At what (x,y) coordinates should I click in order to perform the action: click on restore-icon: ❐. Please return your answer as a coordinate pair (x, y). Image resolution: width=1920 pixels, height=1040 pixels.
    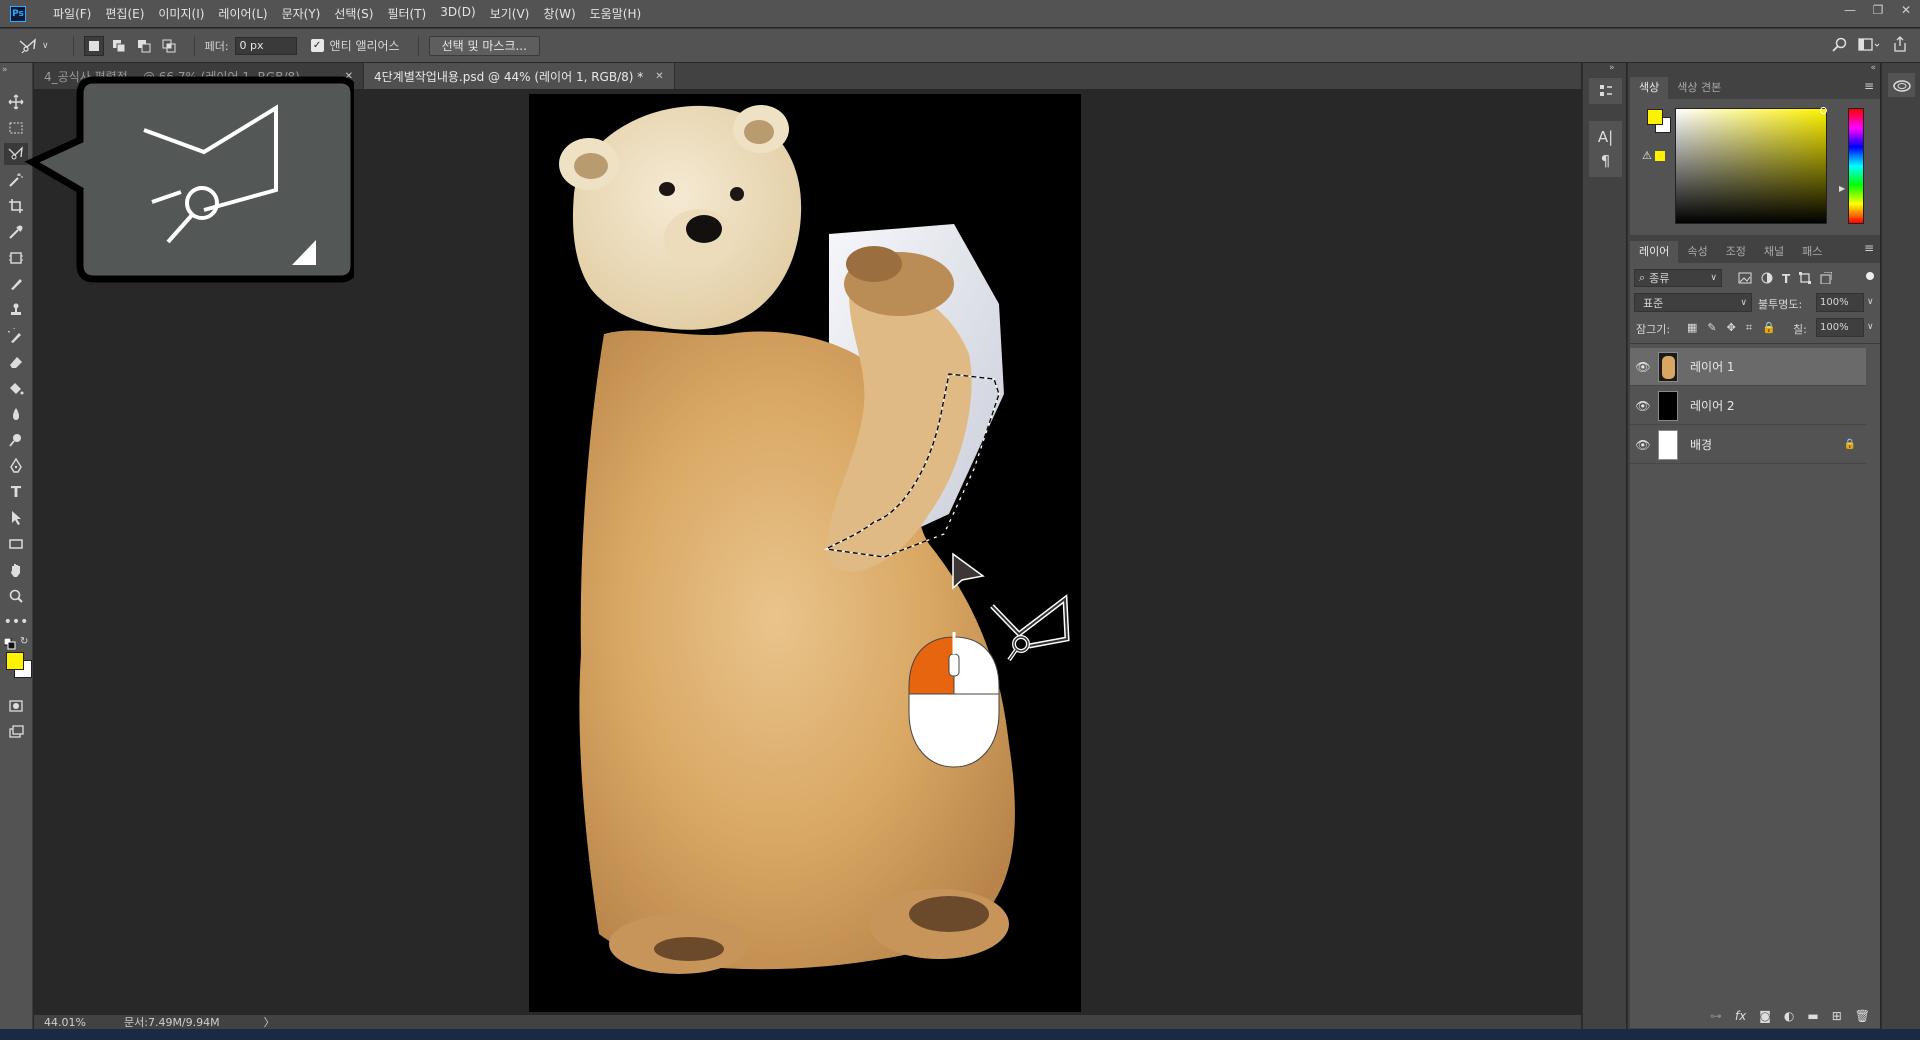
    Looking at the image, I should click on (1878, 10).